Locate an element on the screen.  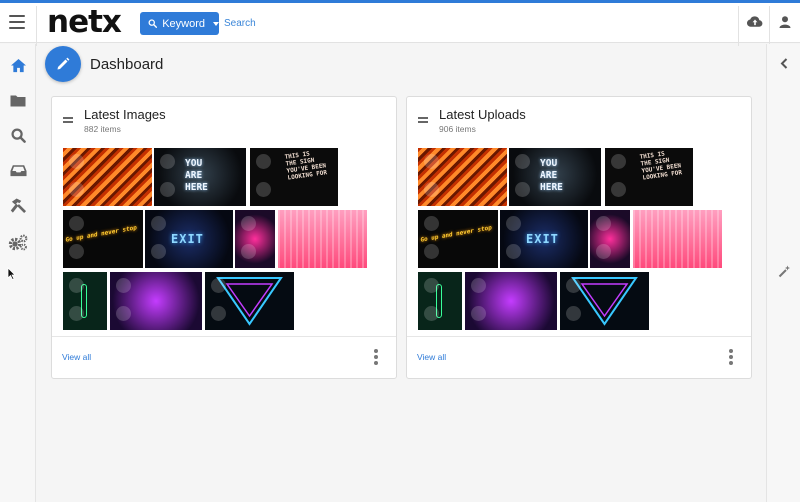
chevron-left-icon is located at coordinates (784, 63).